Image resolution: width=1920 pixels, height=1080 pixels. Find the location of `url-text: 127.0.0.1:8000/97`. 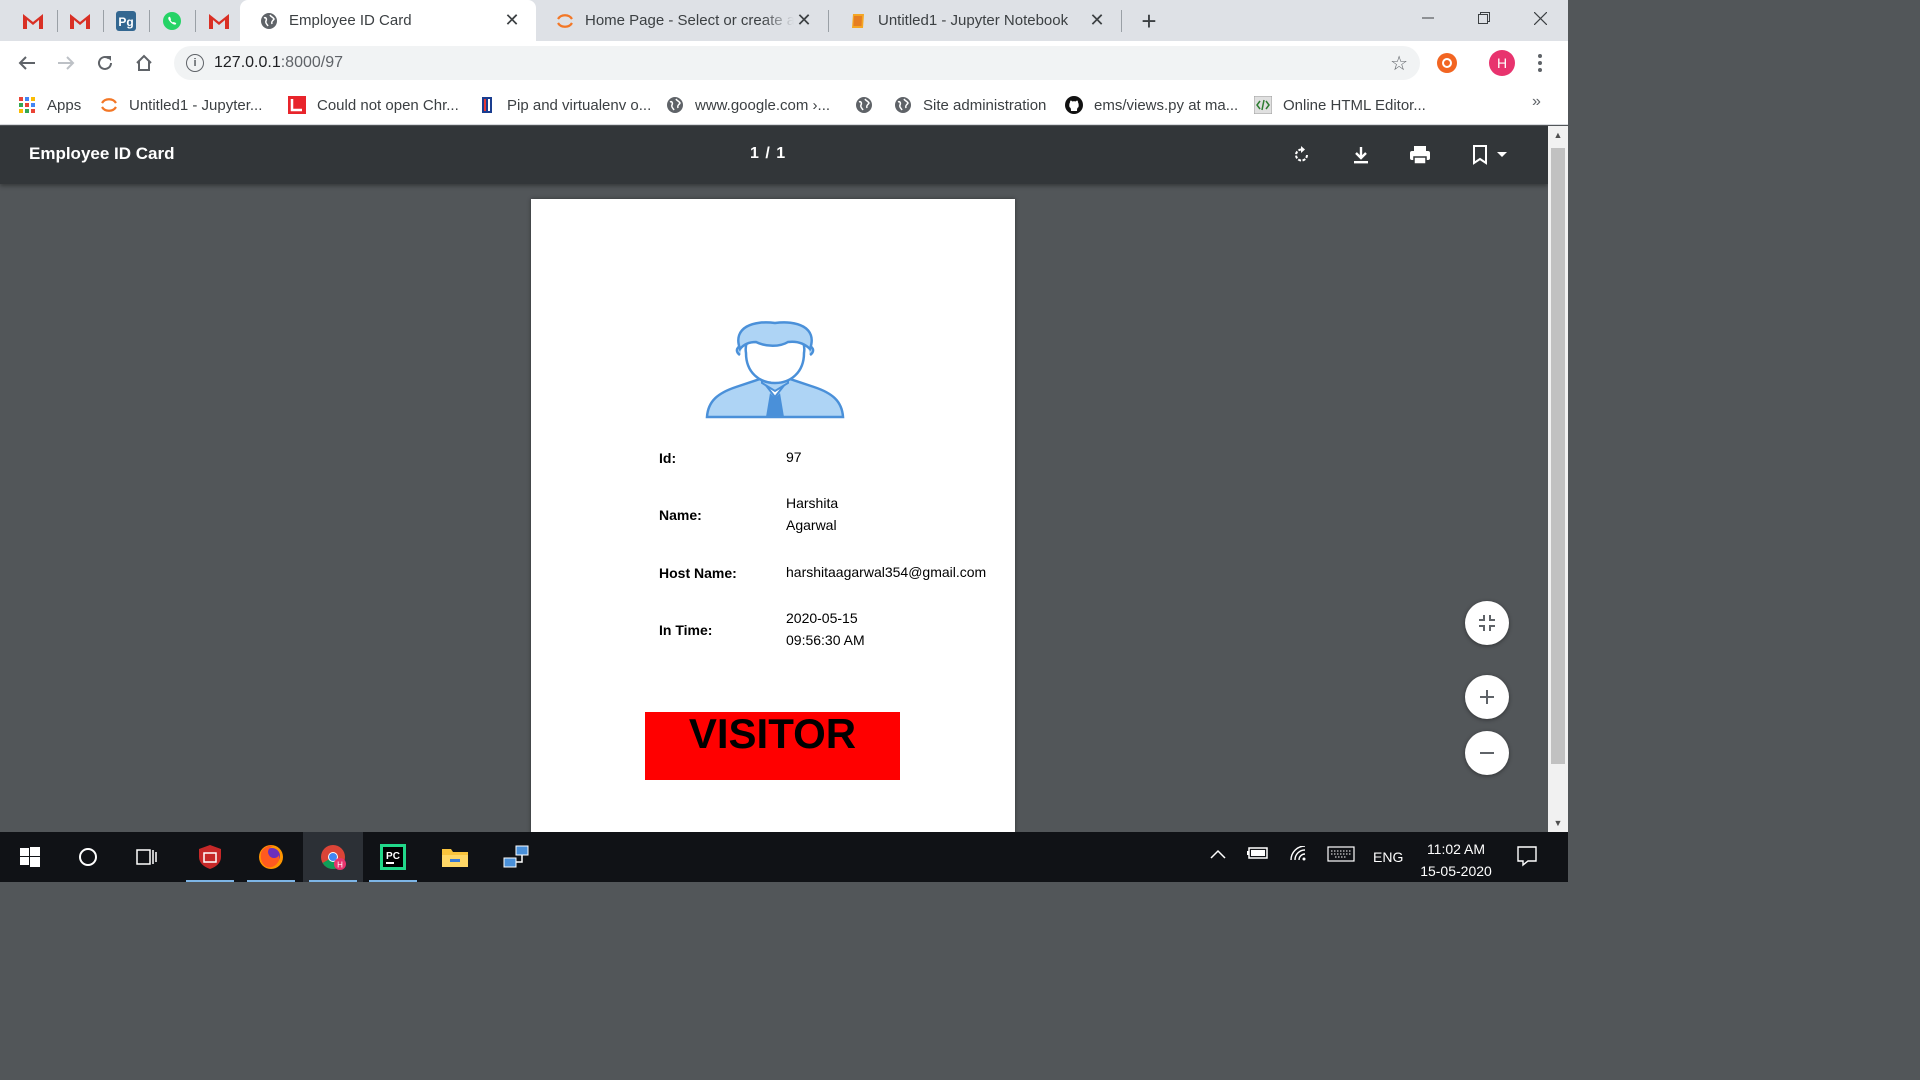

url-text: 127.0.0.1:8000/97 is located at coordinates (279, 62).